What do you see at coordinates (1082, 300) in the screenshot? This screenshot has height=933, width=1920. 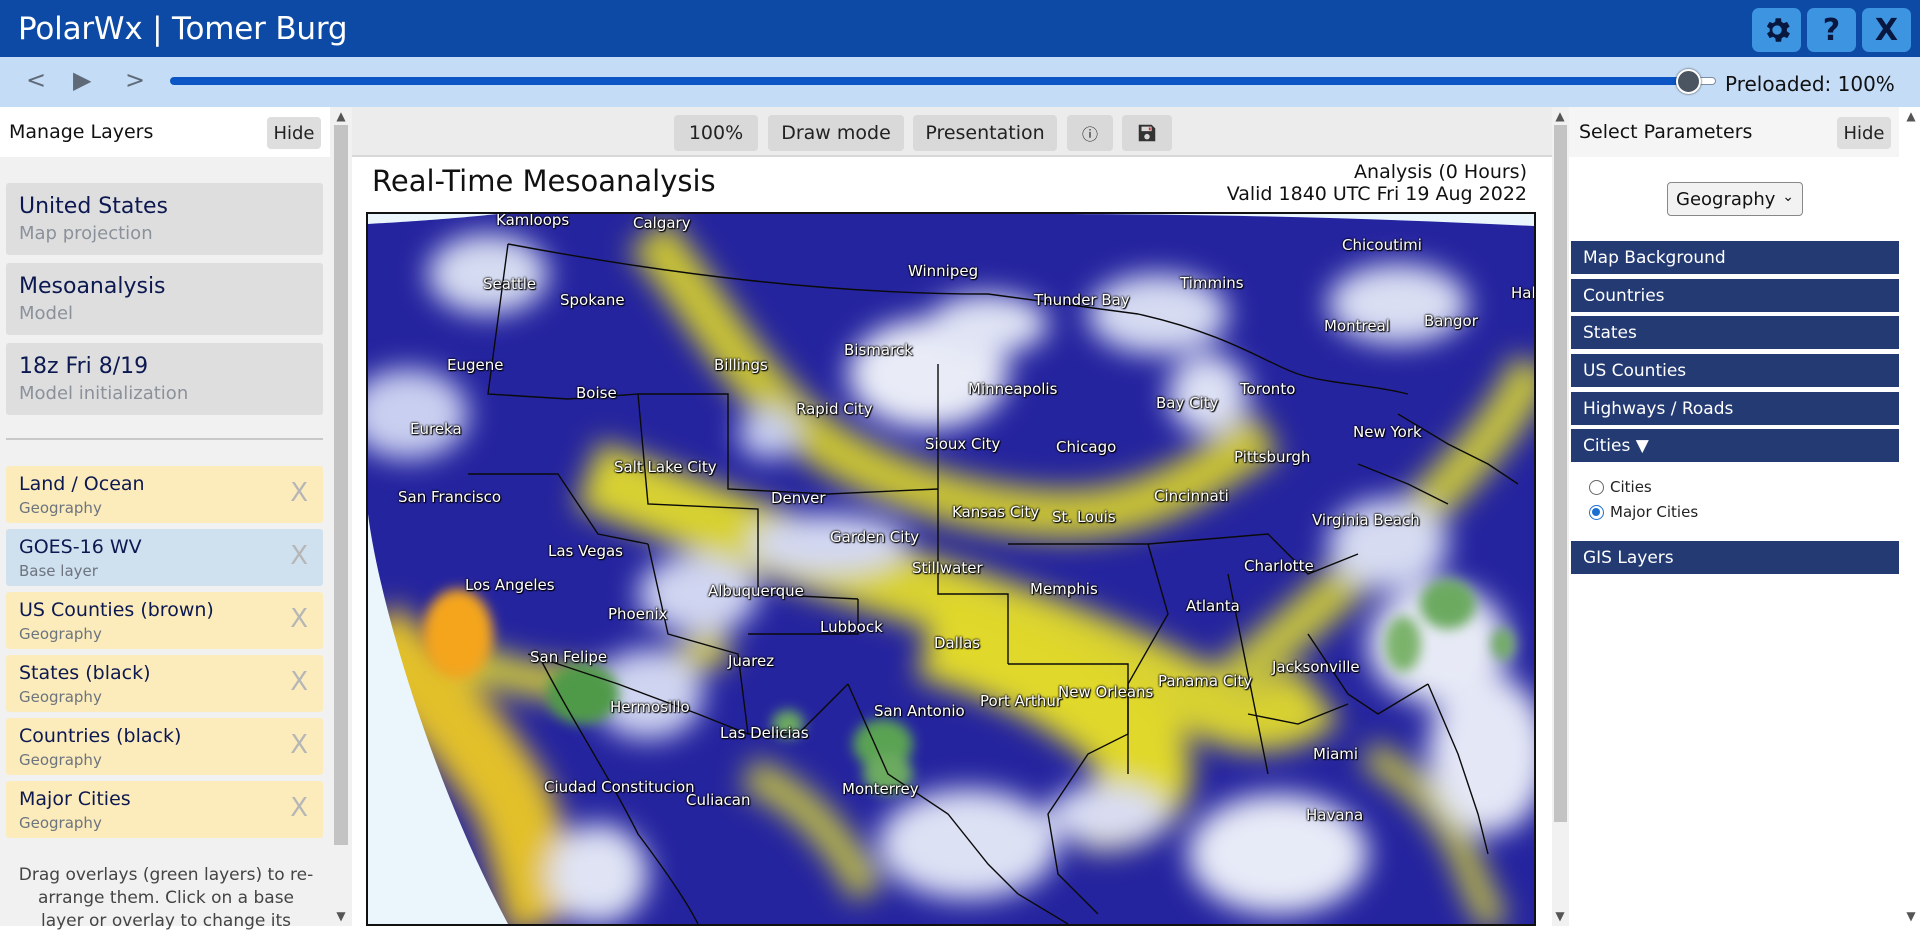 I see `city-label: Thunder Bay` at bounding box center [1082, 300].